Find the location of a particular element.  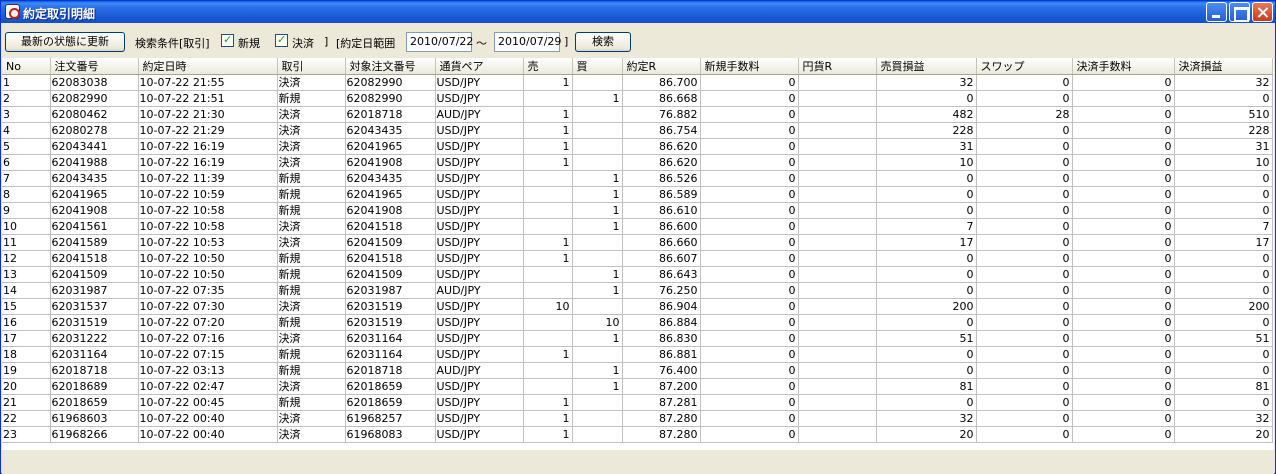

column-header: 決済手数料 is located at coordinates (1123, 66).